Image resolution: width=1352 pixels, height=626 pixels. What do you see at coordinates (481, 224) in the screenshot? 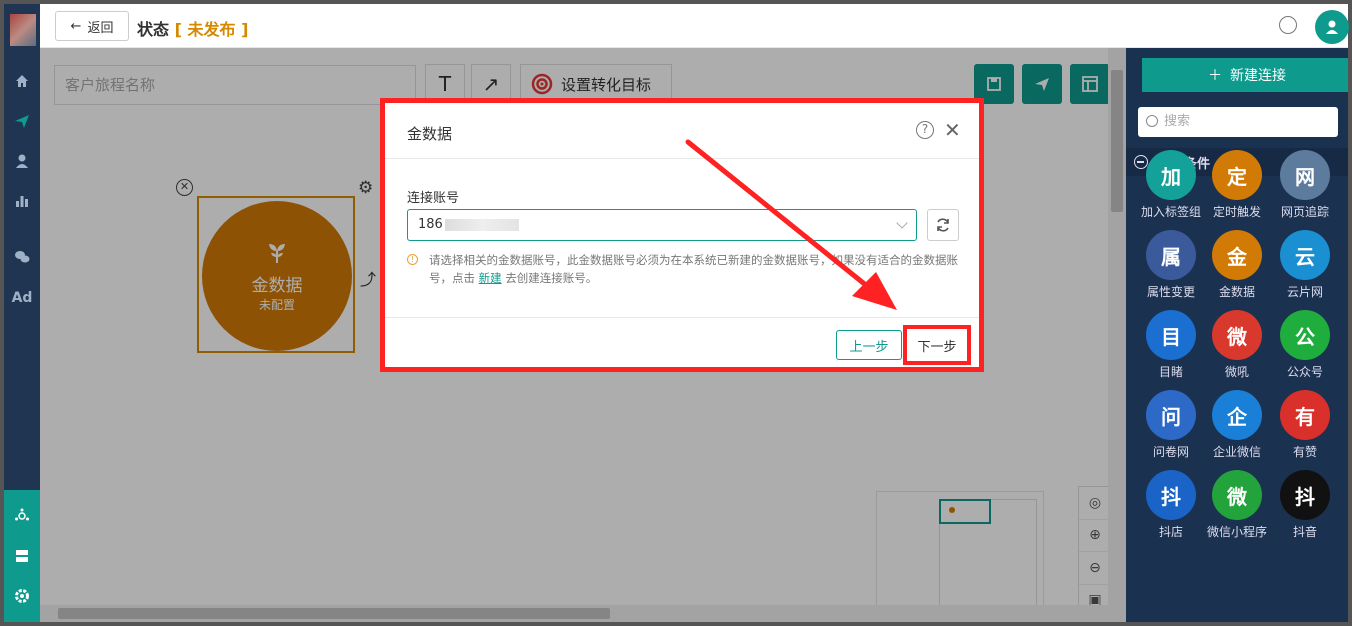
I see `account-value-redacted` at bounding box center [481, 224].